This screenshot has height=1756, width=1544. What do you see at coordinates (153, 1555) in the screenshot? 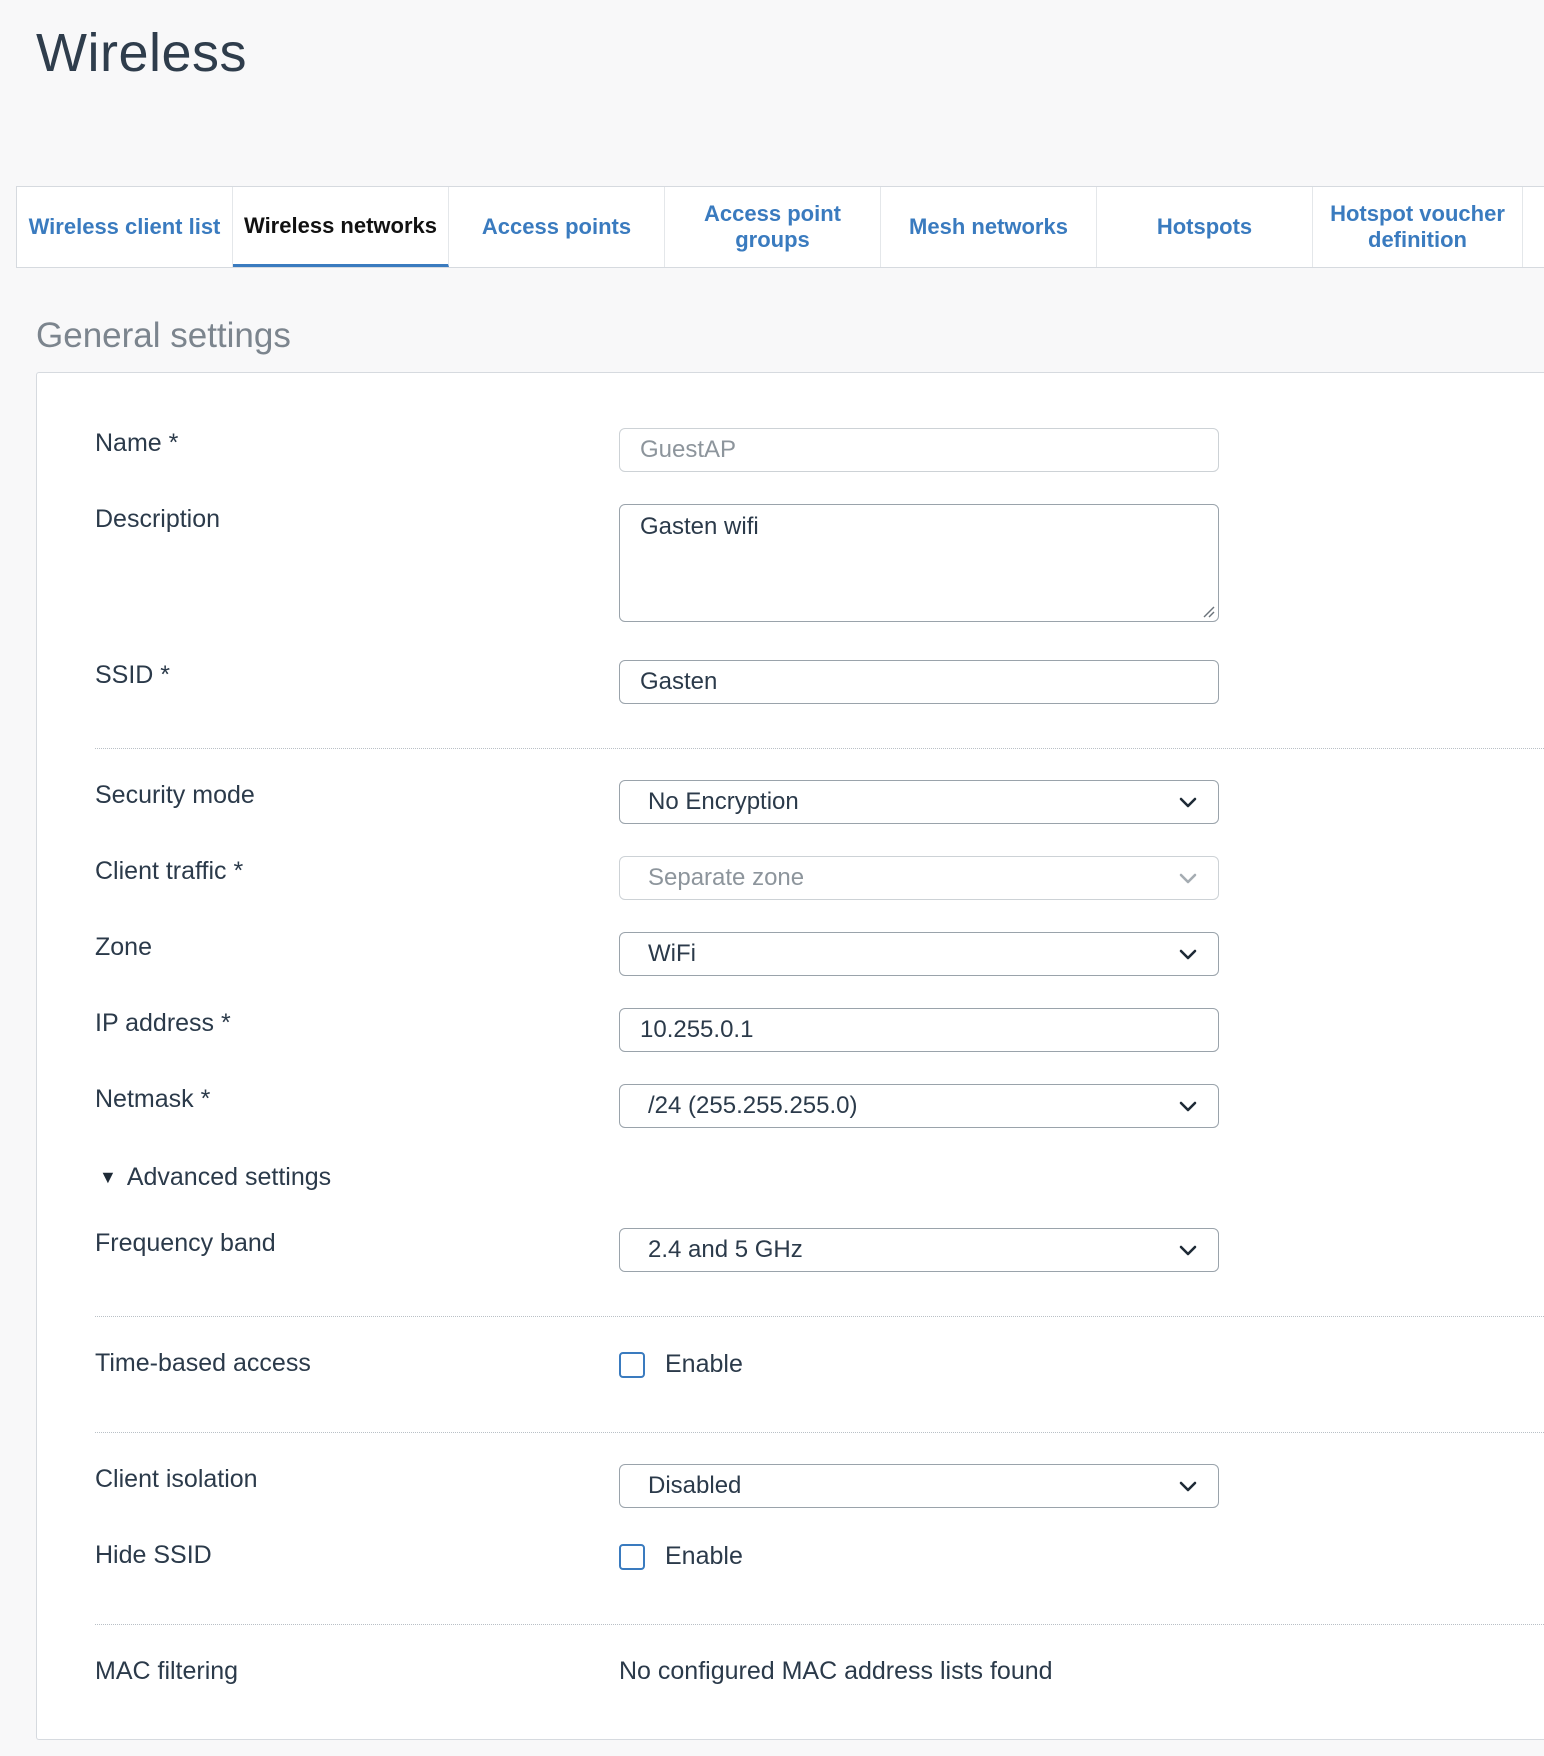
I see `hide-ssid-label: Hide SSID` at bounding box center [153, 1555].